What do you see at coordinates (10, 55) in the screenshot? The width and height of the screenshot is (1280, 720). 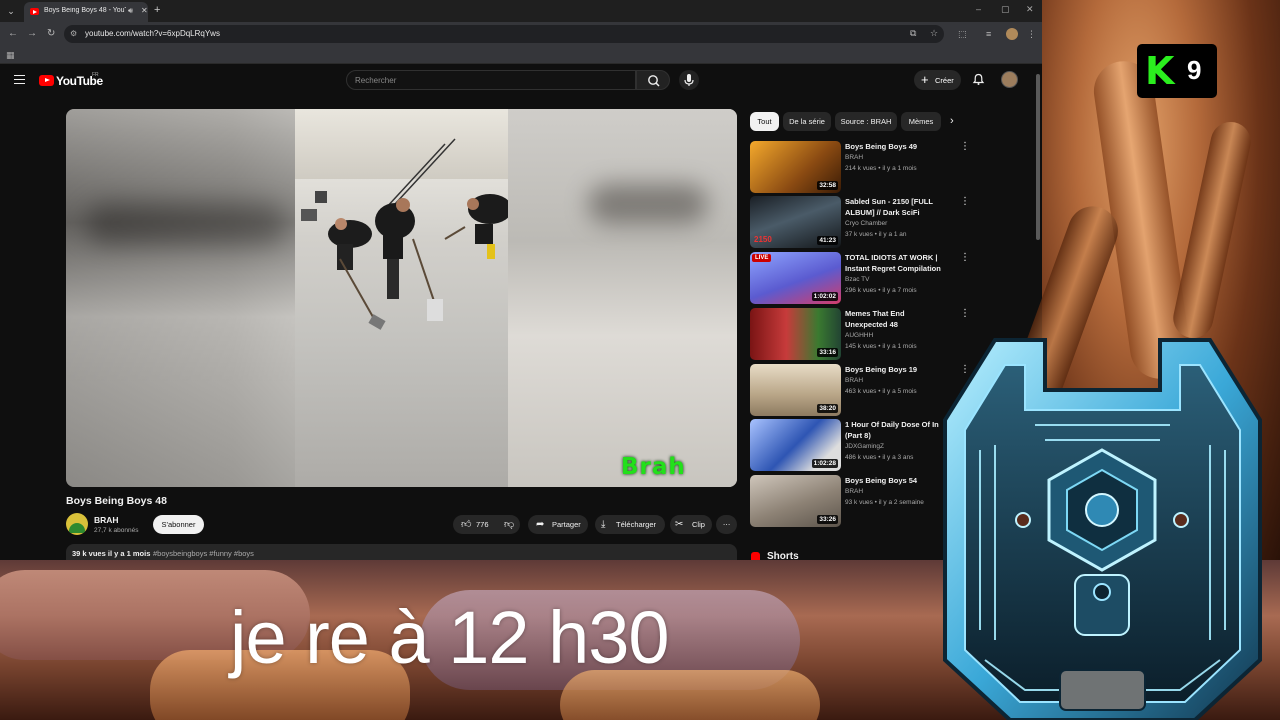 I see `apps-grid-icon: ▦` at bounding box center [10, 55].